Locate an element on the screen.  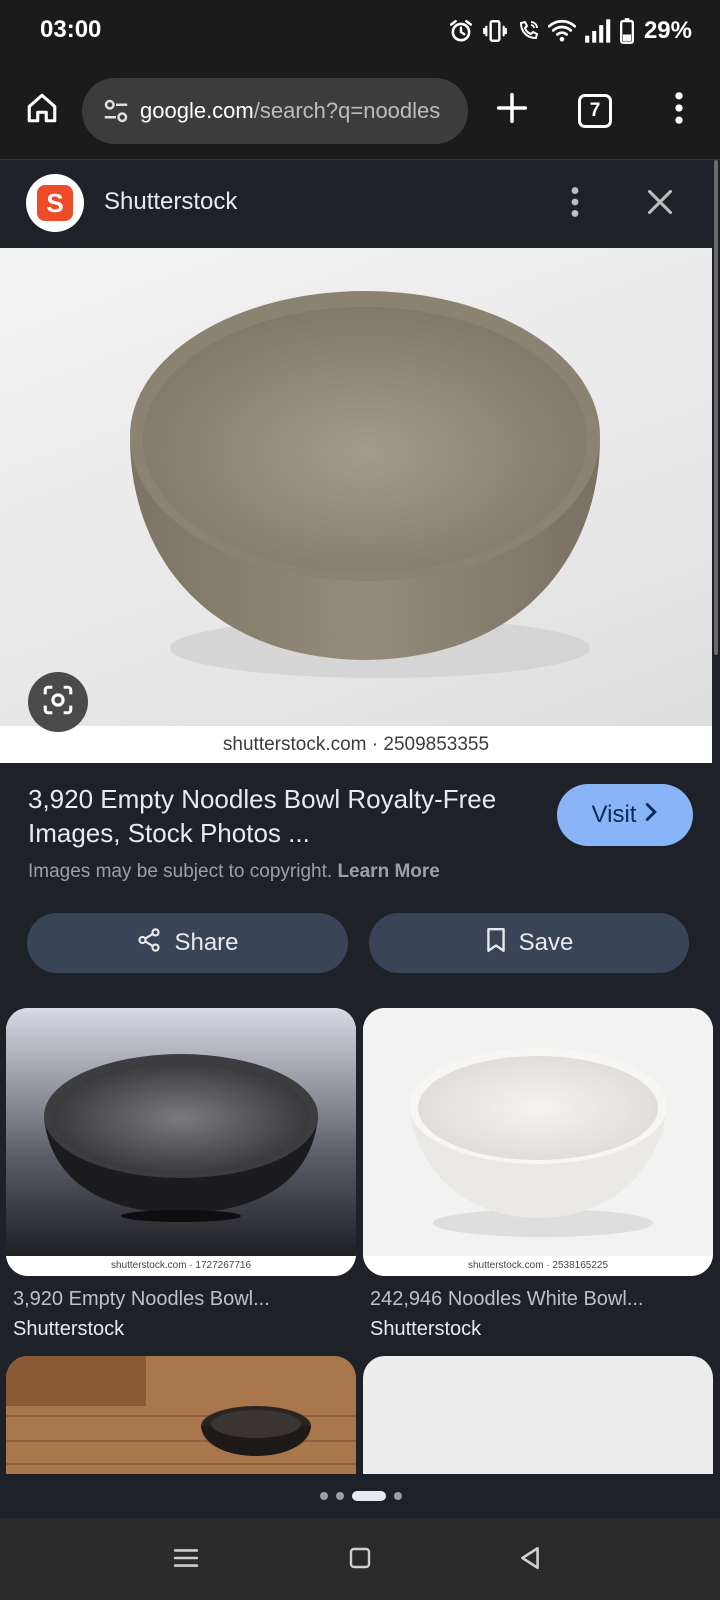
browser-menu-button is located at coordinates (679, 110).